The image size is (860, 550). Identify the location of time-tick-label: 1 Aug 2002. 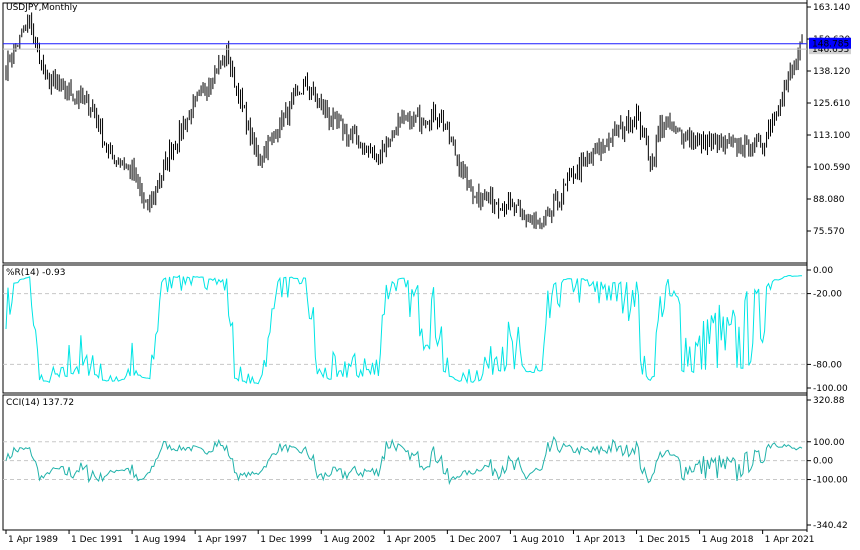
(349, 540).